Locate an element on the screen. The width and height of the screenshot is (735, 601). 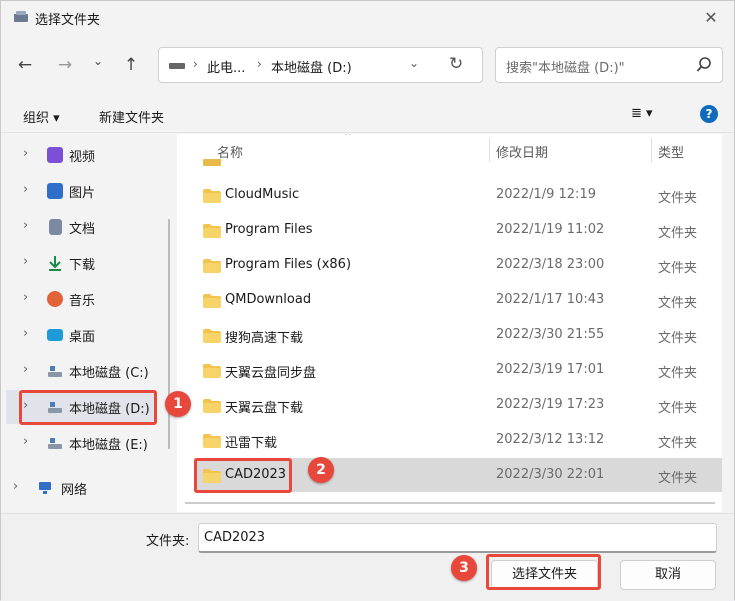
sidebar-item-videos: › 视频 is located at coordinates (83, 155).